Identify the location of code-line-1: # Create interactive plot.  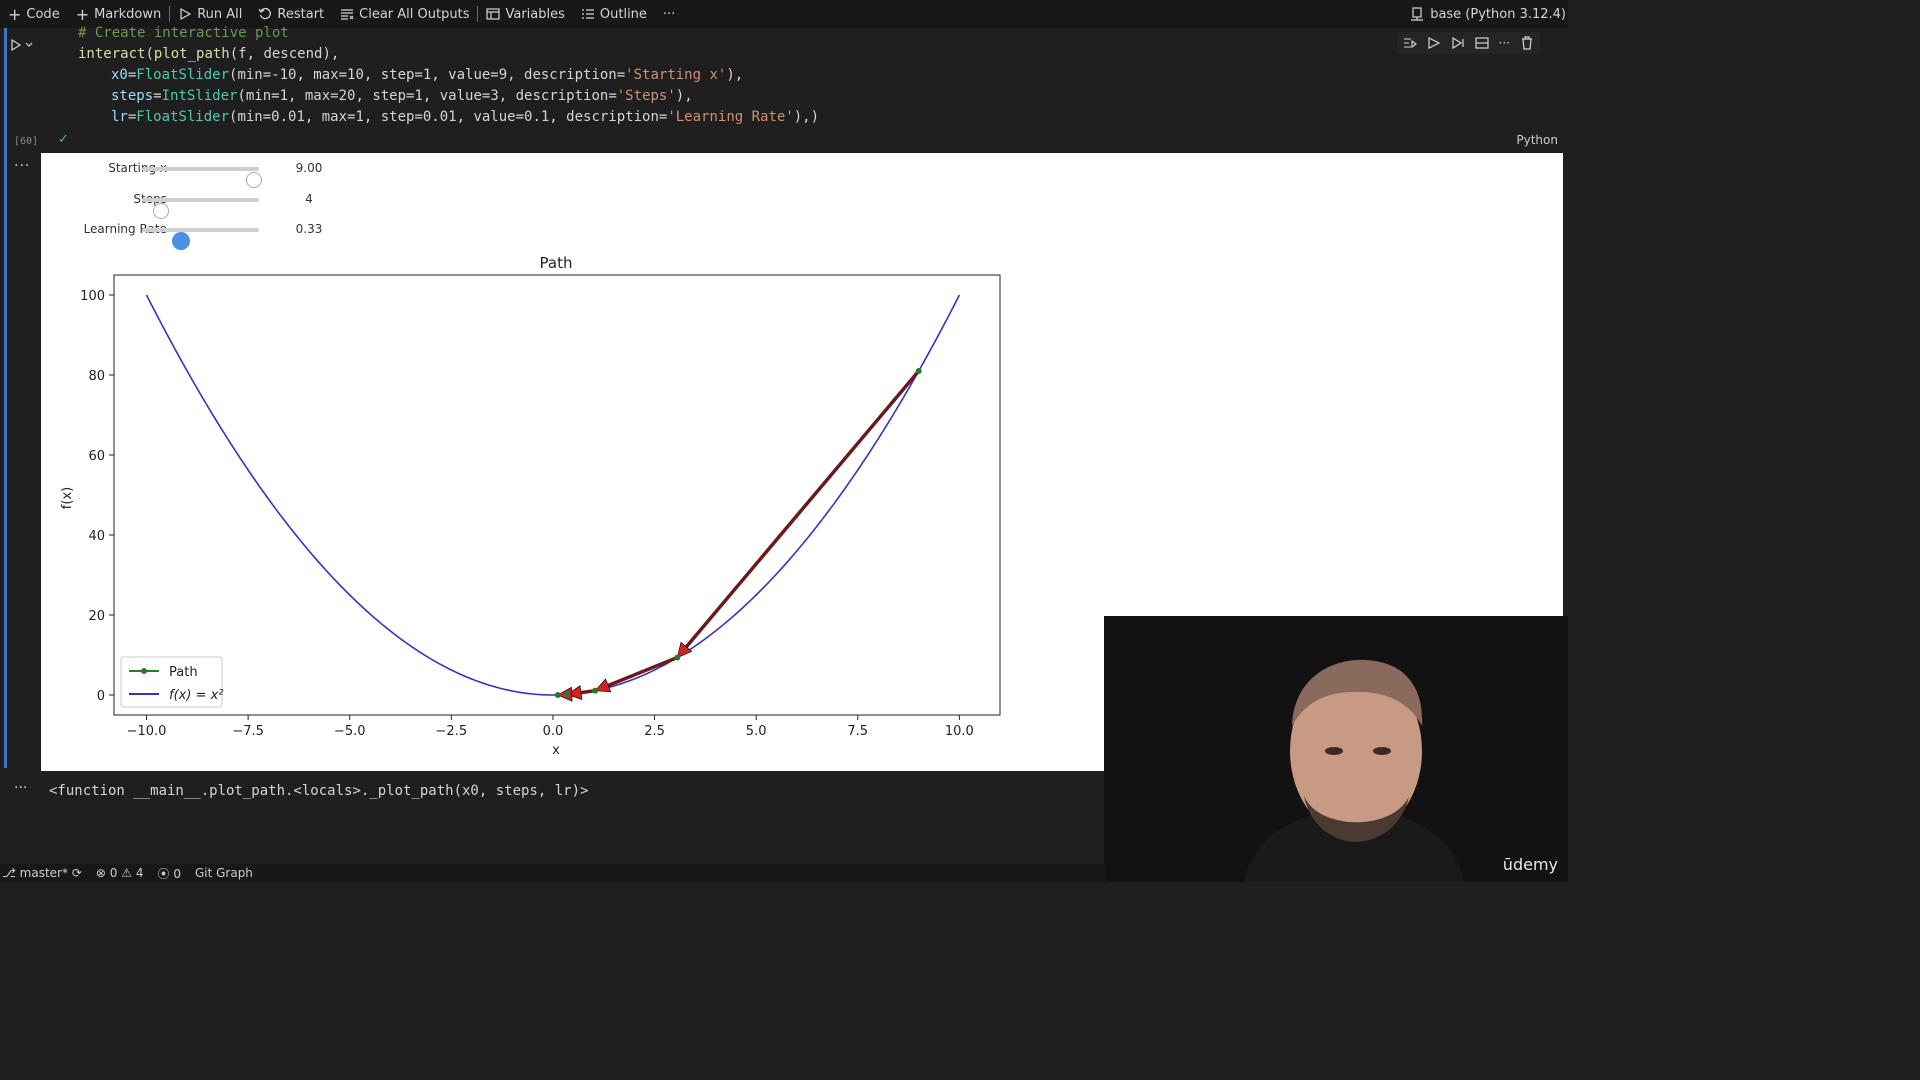
(183, 33).